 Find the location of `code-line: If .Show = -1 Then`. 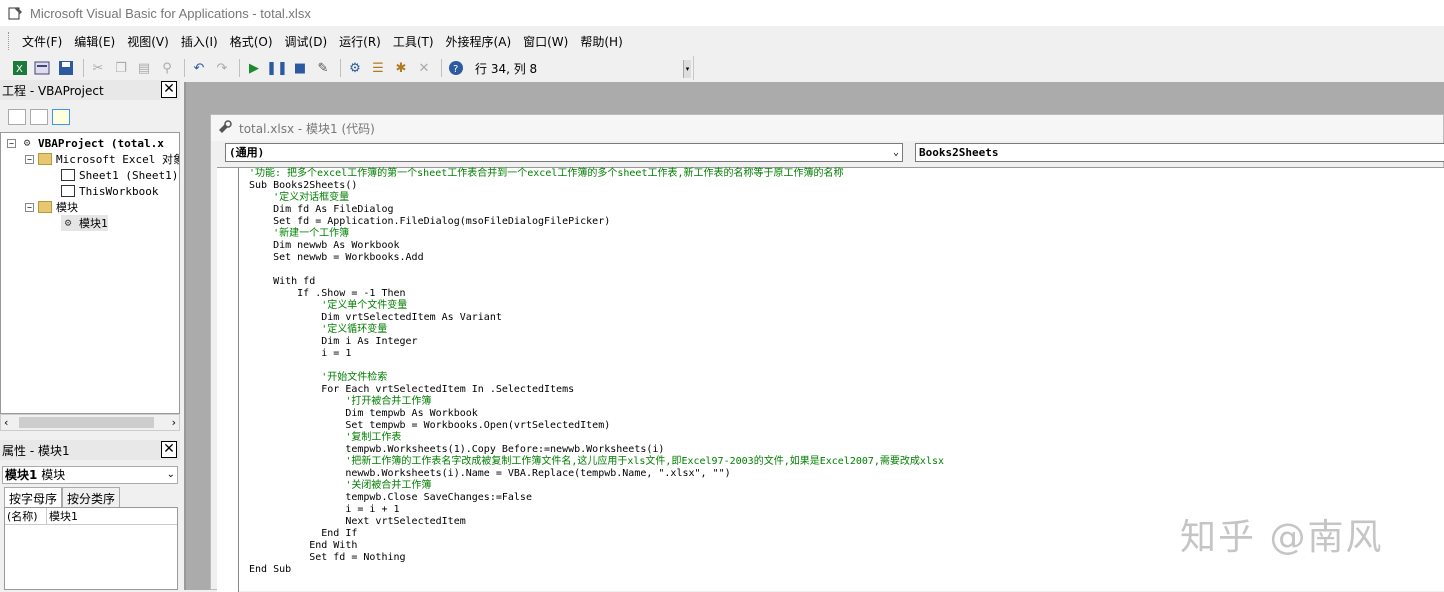

code-line: If .Show = -1 Then is located at coordinates (844, 294).